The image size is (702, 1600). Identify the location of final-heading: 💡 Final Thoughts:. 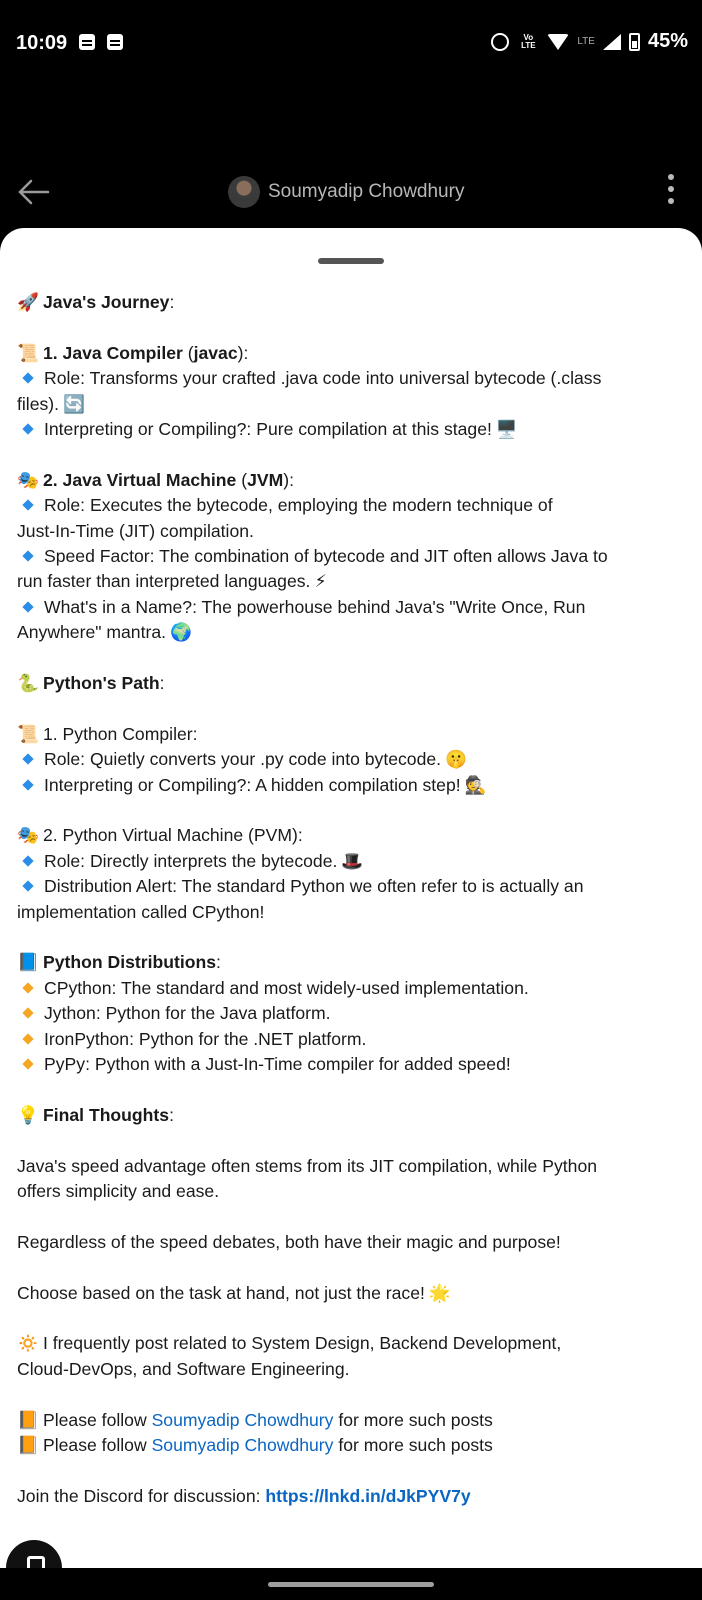
(352, 1115).